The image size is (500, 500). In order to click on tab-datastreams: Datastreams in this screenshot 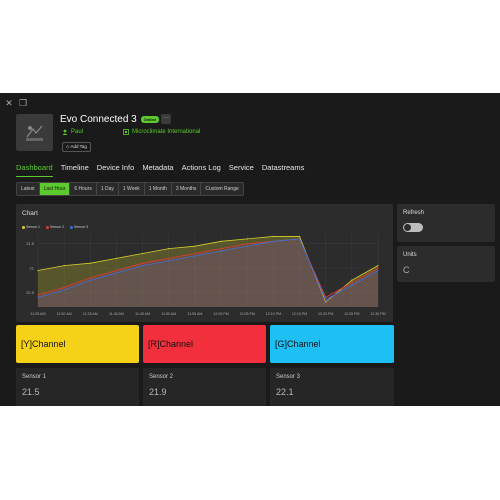, I will do `click(283, 170)`.